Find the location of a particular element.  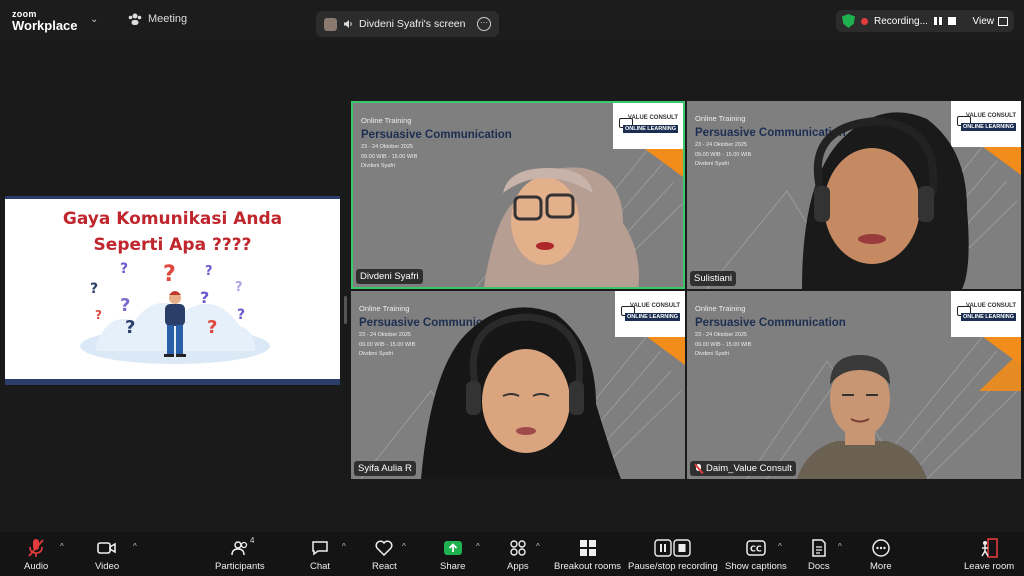

docs-label: Docs is located at coordinates (819, 566).